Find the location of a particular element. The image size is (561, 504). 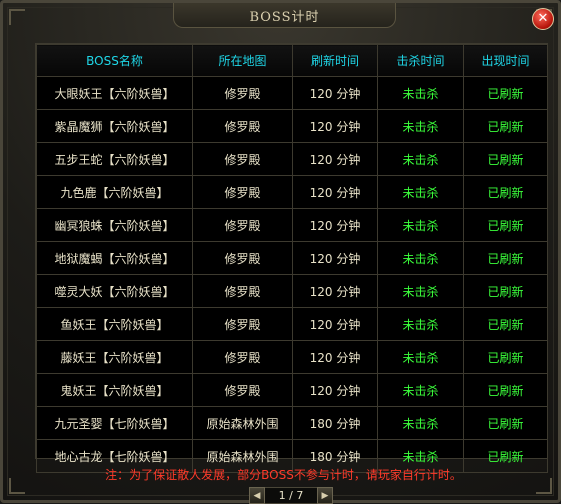

table-row: 九色鹿【六阶妖兽】 修罗殿 120 分钟 未击杀 已刷新 is located at coordinates (292, 192).